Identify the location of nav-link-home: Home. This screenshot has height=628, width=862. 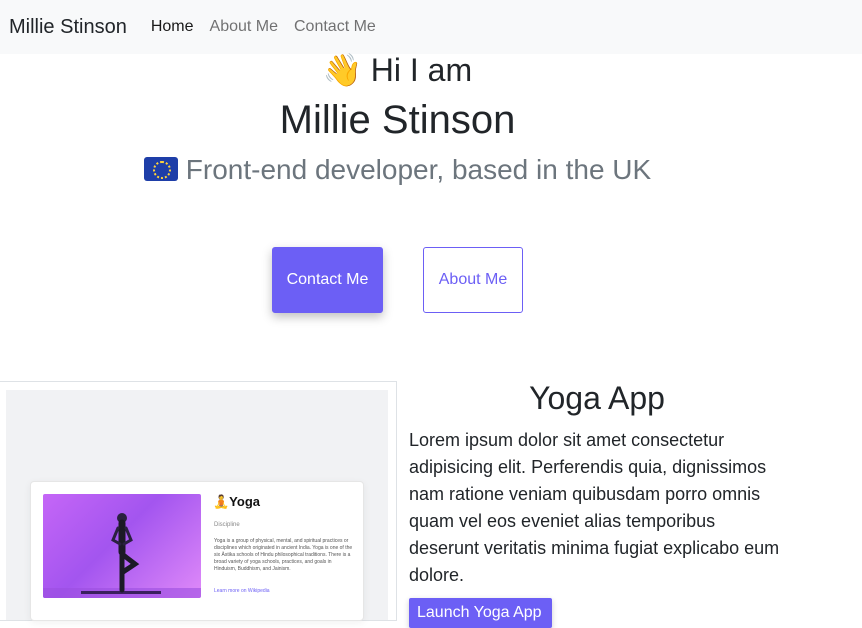
(172, 27).